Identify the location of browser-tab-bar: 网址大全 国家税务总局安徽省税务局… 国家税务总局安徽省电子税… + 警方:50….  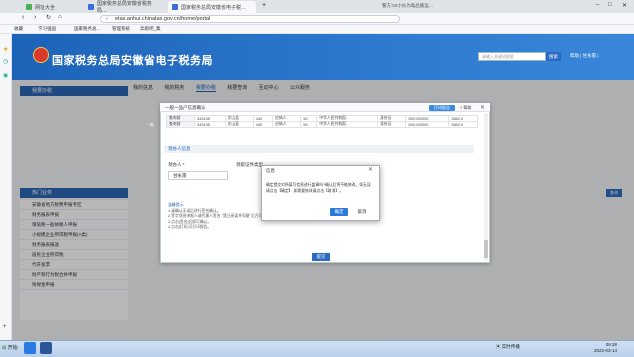
(317, 7).